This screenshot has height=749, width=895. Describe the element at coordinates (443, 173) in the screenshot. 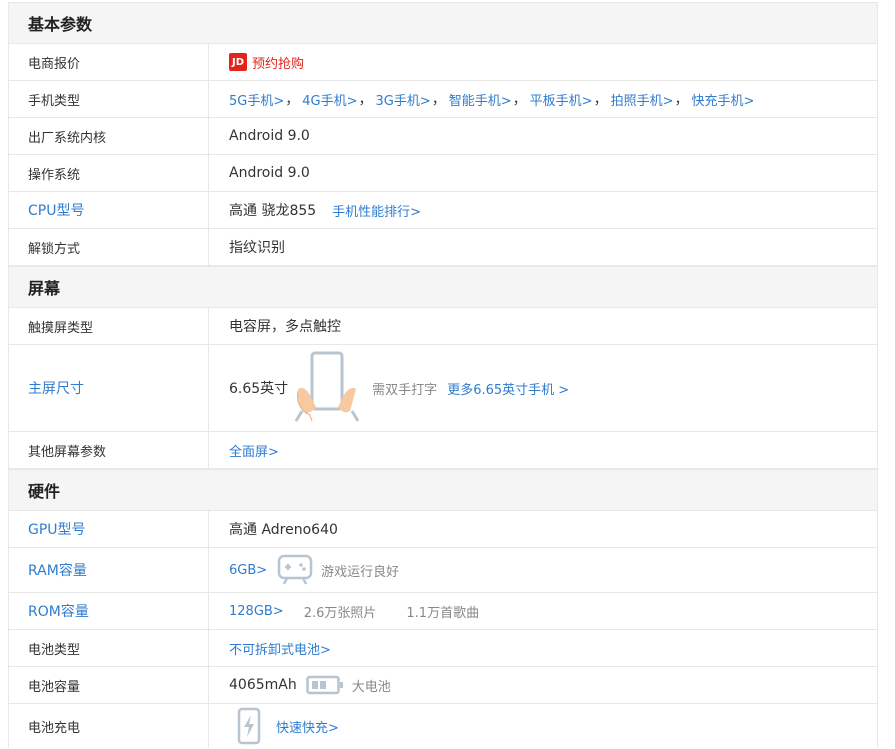

I see `row-os: 操作系统 Android 9.0` at that location.